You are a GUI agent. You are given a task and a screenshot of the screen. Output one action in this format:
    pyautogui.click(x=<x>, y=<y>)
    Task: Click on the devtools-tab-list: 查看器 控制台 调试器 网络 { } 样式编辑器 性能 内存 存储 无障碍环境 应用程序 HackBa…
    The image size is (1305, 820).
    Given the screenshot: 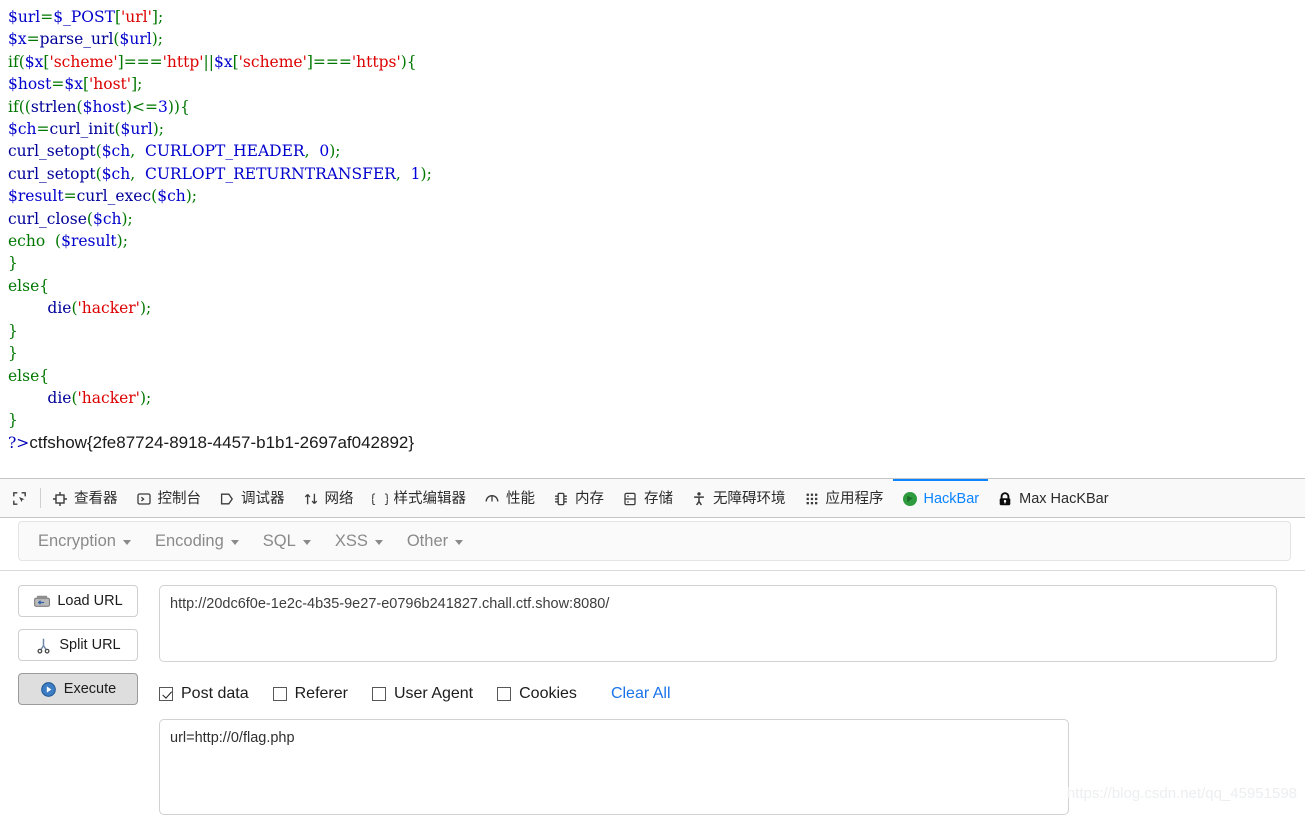 What is the action you would take?
    pyautogui.click(x=580, y=498)
    